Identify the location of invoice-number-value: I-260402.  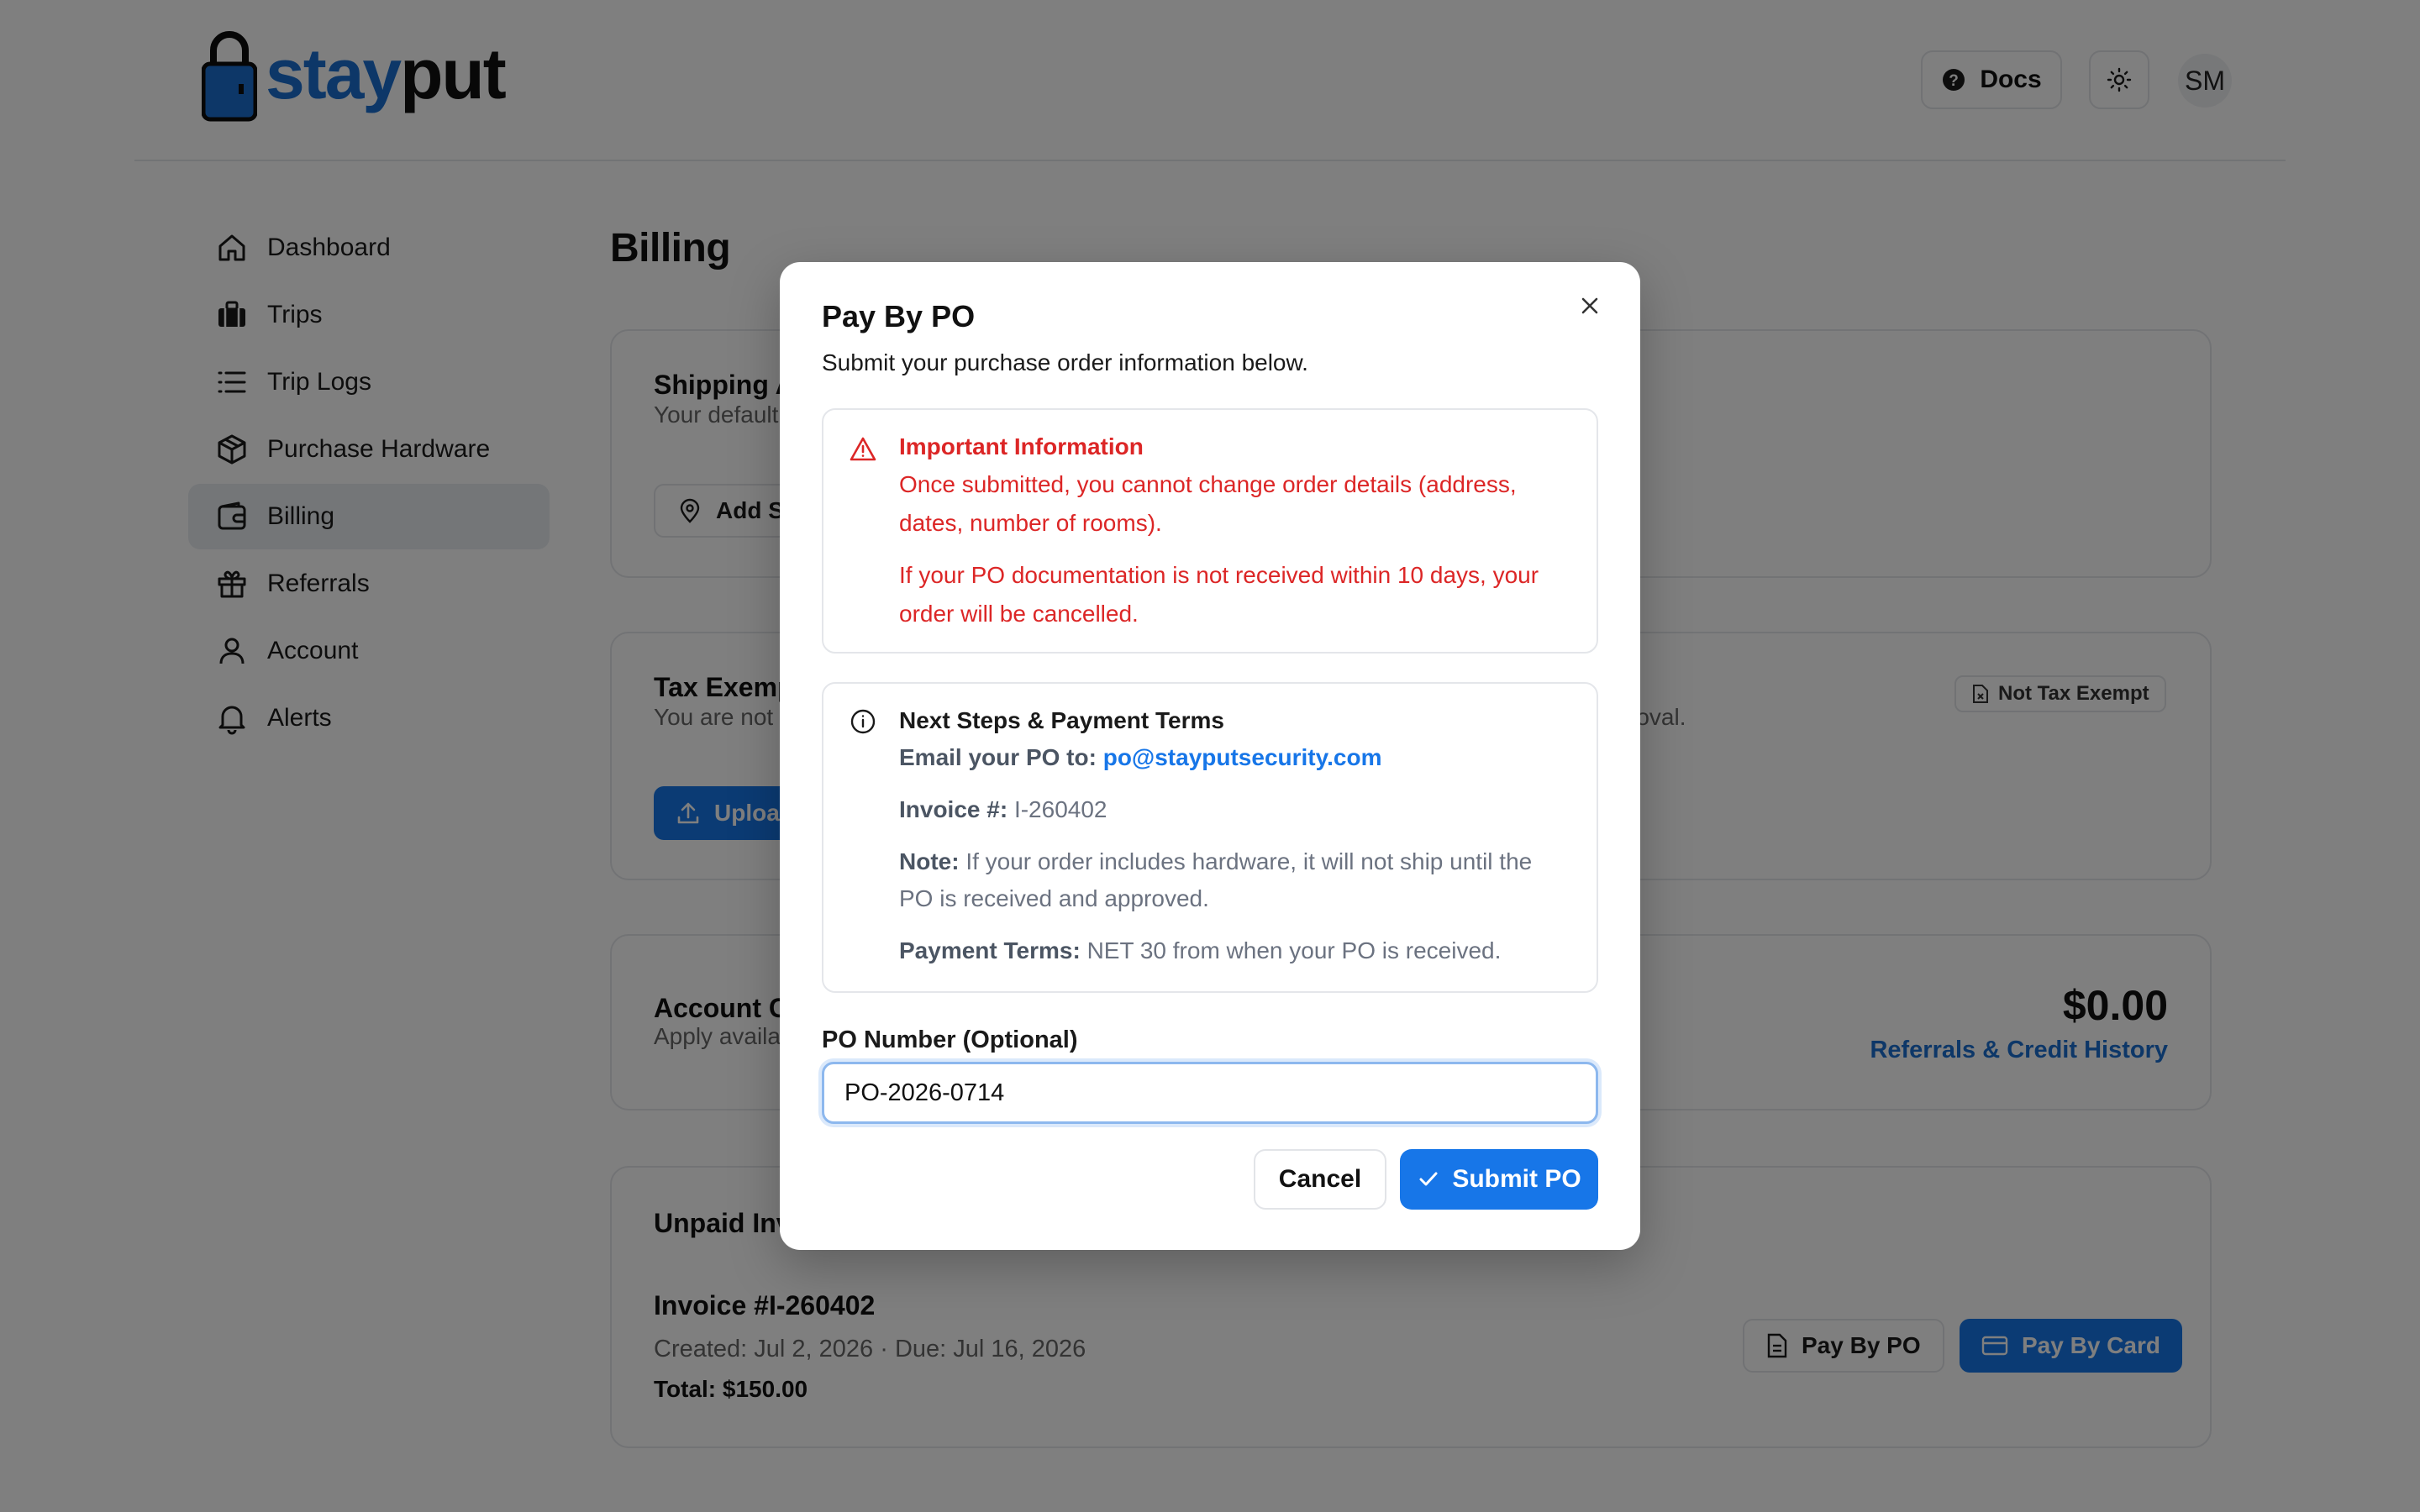
(1060, 809).